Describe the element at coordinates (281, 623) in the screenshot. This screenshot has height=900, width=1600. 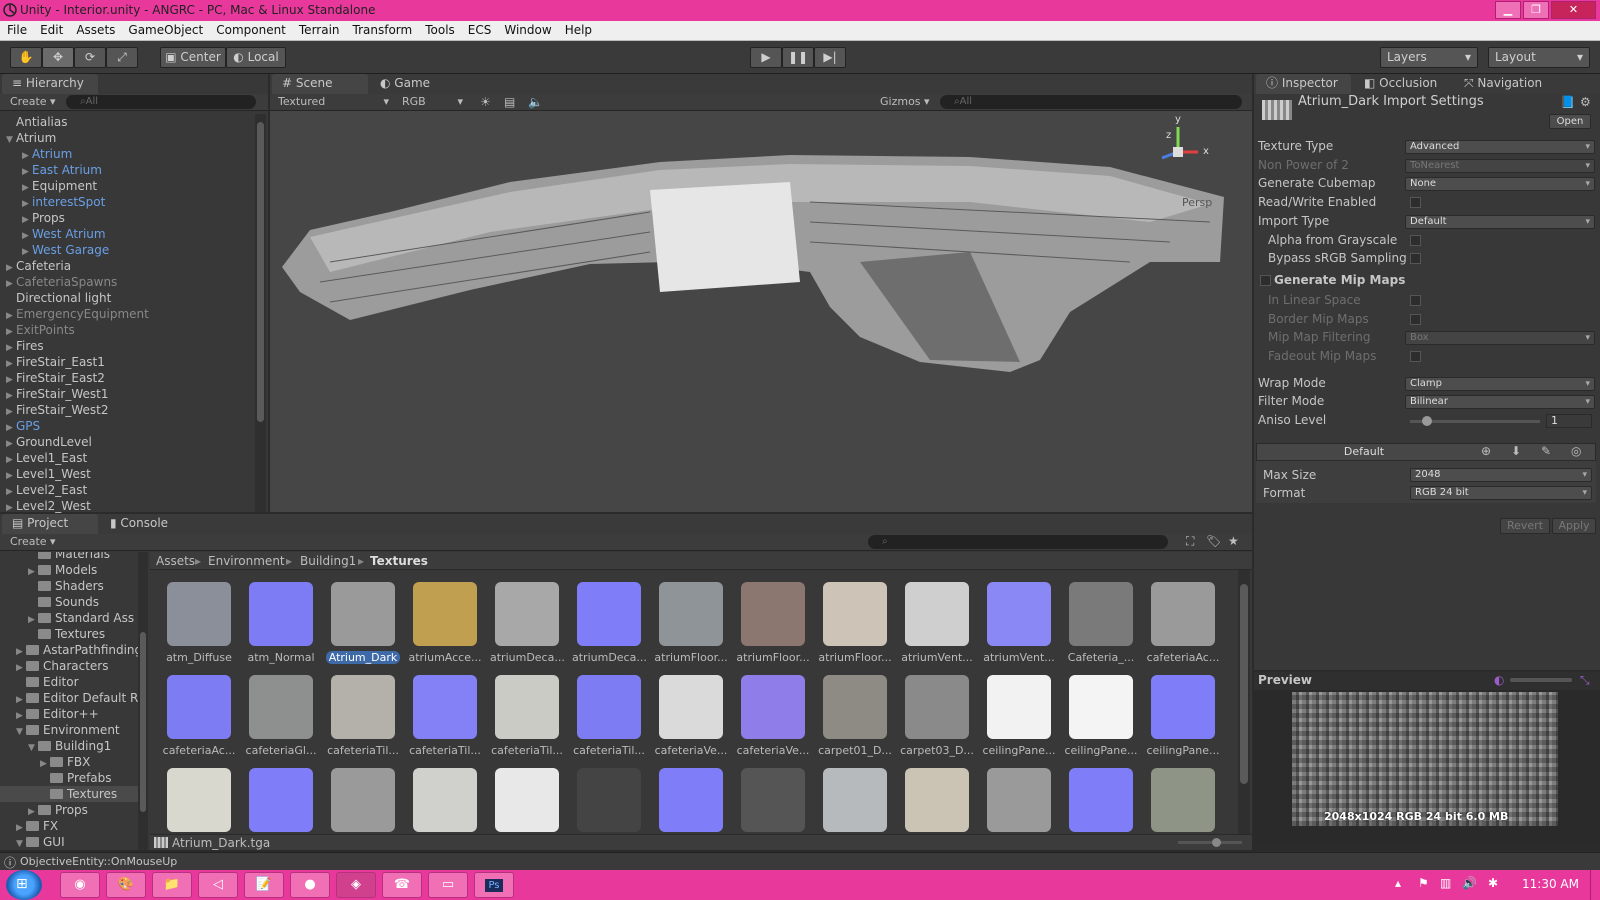
I see `asset-tile: atm_Normal` at that location.